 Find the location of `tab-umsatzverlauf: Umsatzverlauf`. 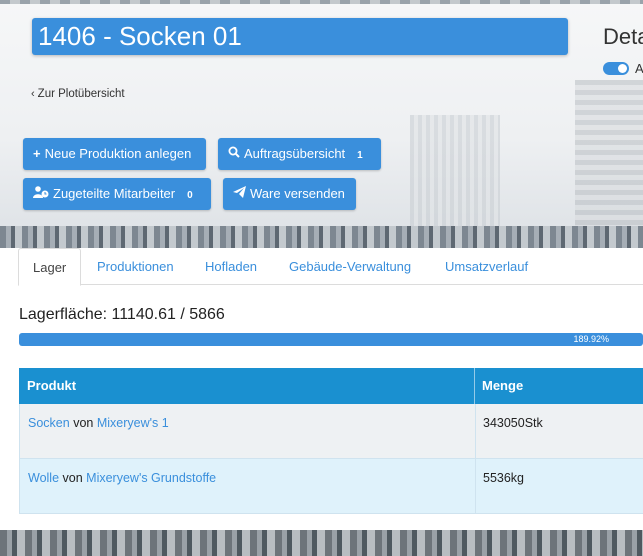

tab-umsatzverlauf: Umsatzverlauf is located at coordinates (486, 266).